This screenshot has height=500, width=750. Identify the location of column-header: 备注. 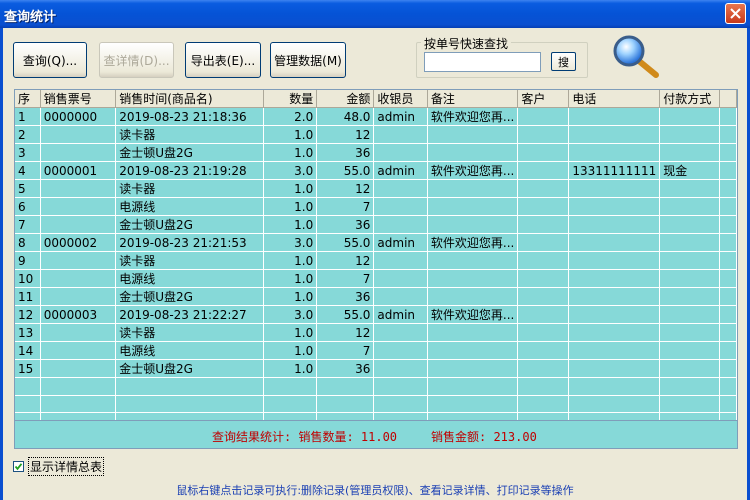
(473, 99).